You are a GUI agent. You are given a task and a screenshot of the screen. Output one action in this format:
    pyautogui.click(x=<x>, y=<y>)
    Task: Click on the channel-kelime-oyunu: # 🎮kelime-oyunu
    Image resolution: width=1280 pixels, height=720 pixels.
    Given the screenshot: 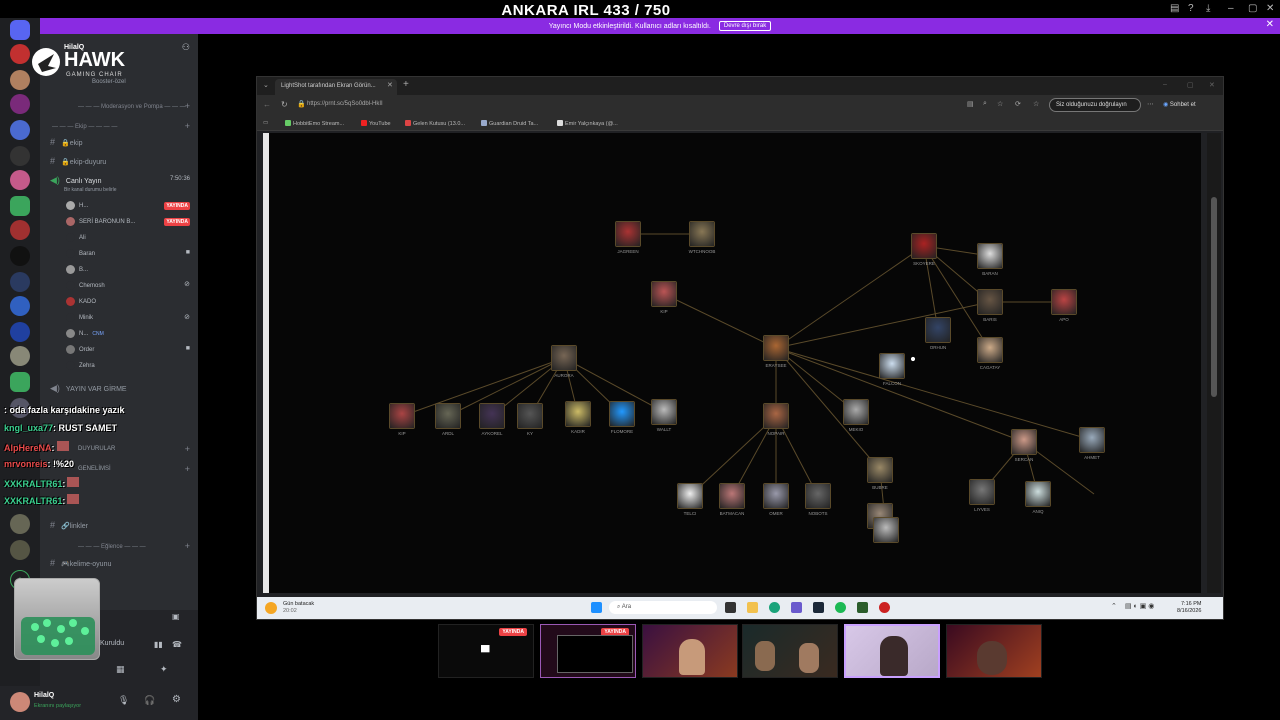 What is the action you would take?
    pyautogui.click(x=80, y=563)
    